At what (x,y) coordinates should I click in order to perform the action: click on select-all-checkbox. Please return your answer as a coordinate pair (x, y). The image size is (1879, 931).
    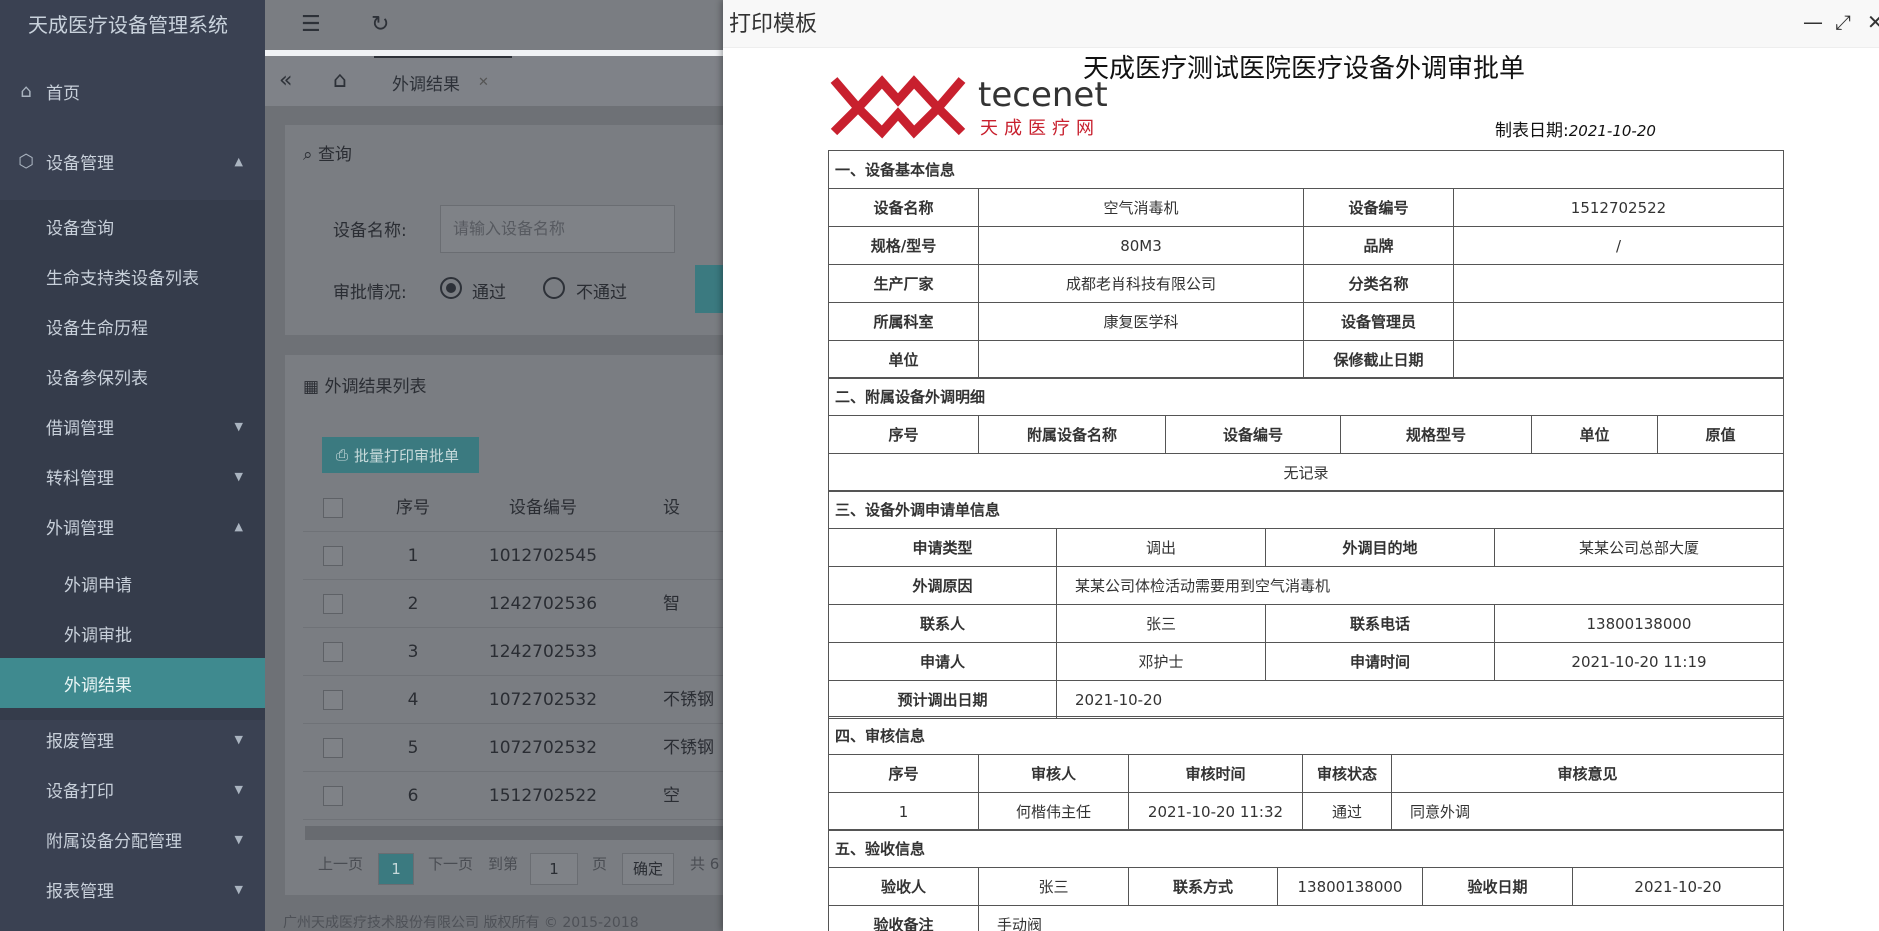
    Looking at the image, I should click on (333, 508).